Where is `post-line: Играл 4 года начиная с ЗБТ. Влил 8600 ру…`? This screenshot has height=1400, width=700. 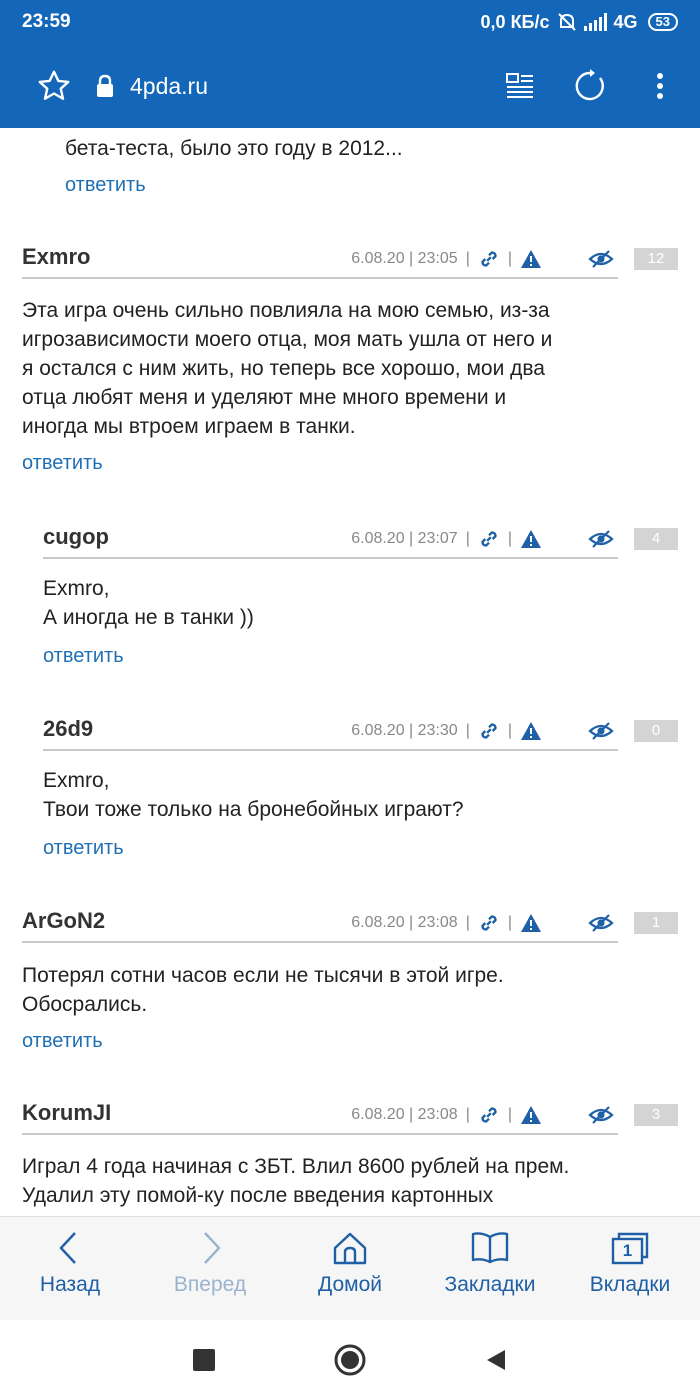 post-line: Играл 4 года начиная с ЗБТ. Влил 8600 ру… is located at coordinates (296, 1166).